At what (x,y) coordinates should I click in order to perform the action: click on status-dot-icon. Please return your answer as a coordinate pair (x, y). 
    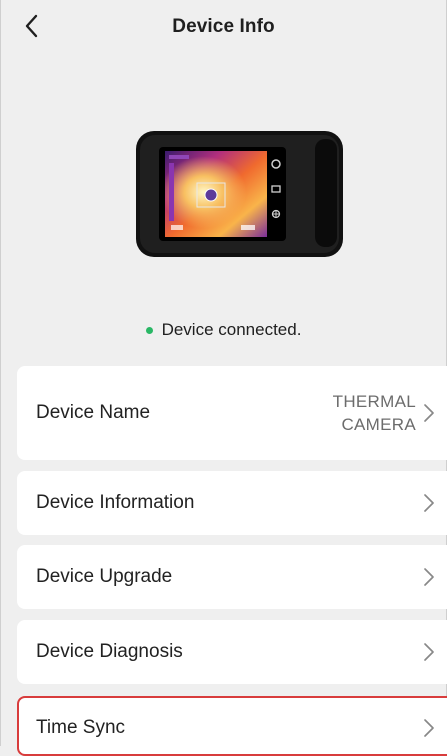
    Looking at the image, I should click on (149, 330).